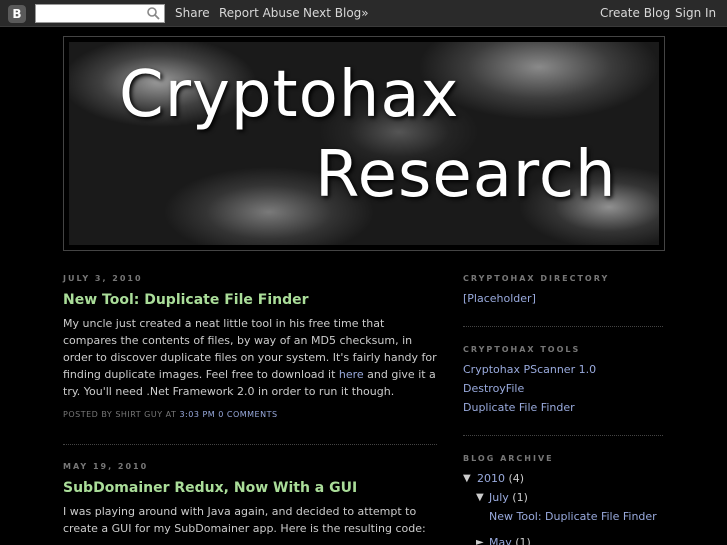  I want to click on post-divider, so click(250, 444).